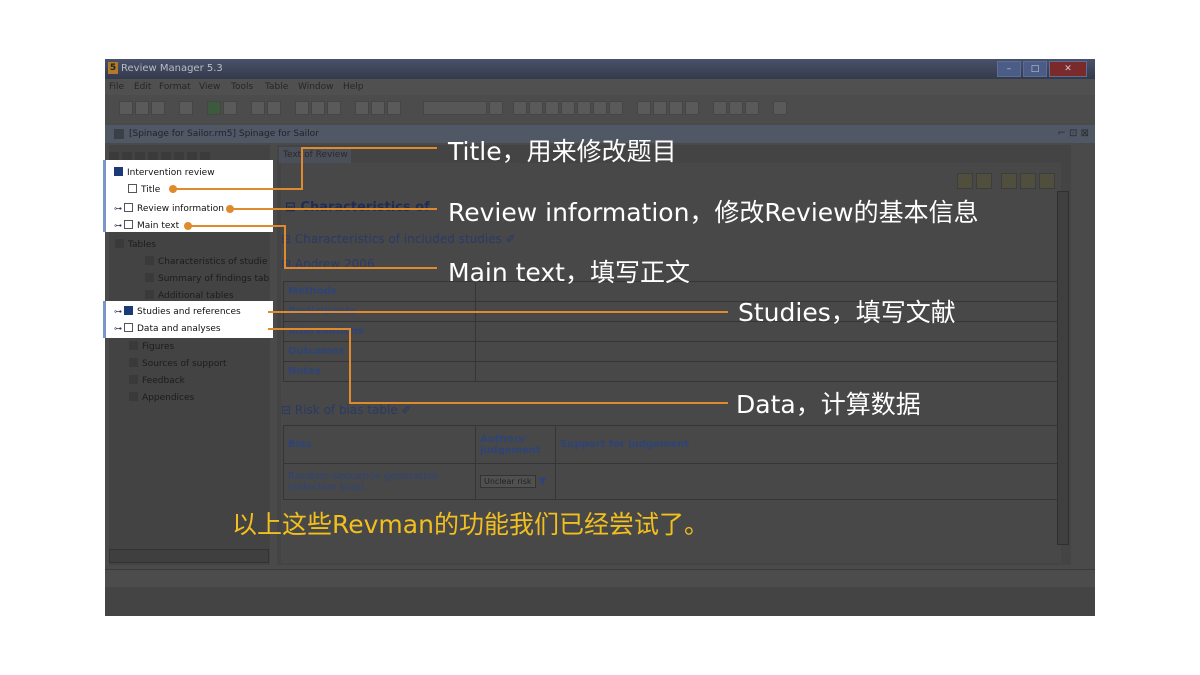 This screenshot has height=675, width=1200. What do you see at coordinates (713, 212) in the screenshot?
I see `callout-review-information: Review information，修改Review的基本信息` at bounding box center [713, 212].